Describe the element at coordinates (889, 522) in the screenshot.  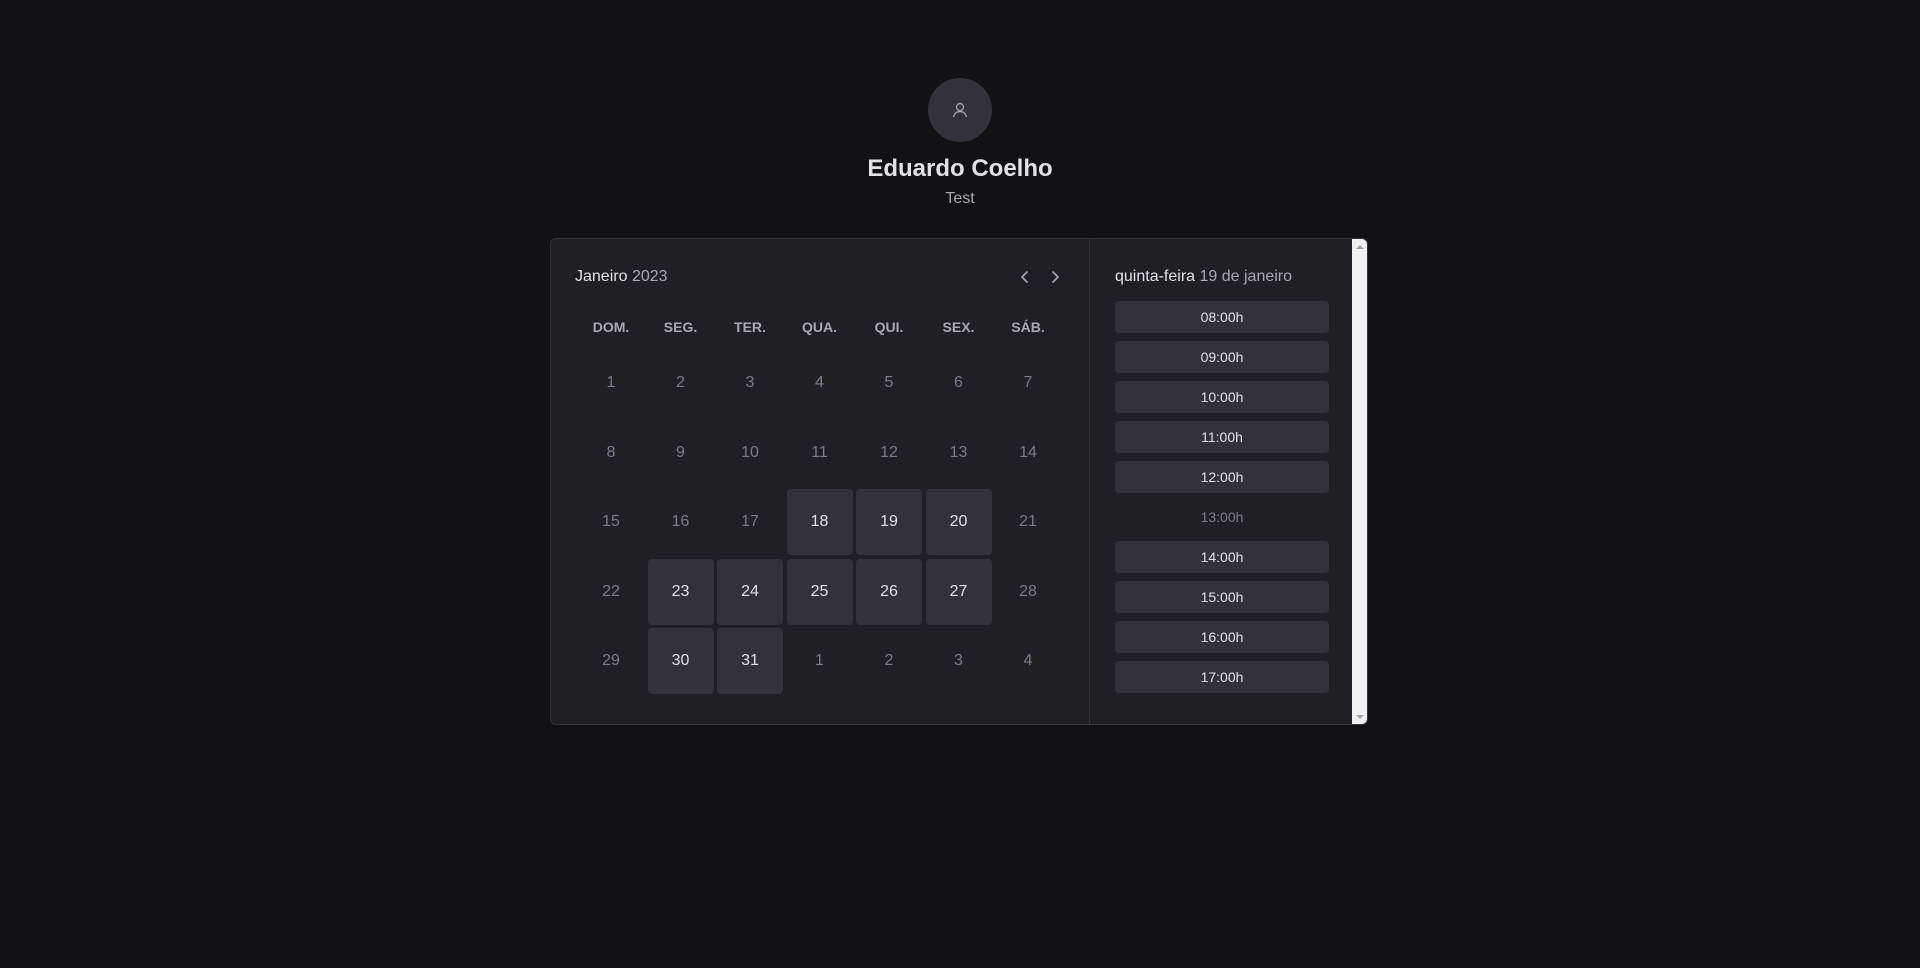
I see `calendar-day-available: 19` at that location.